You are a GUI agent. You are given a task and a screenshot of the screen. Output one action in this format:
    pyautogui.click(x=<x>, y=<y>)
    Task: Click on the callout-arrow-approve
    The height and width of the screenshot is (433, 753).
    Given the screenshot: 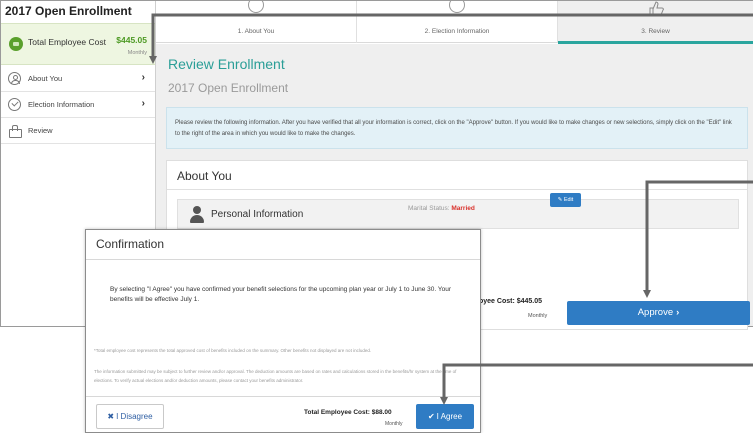 What is the action you would take?
    pyautogui.click(x=698, y=239)
    